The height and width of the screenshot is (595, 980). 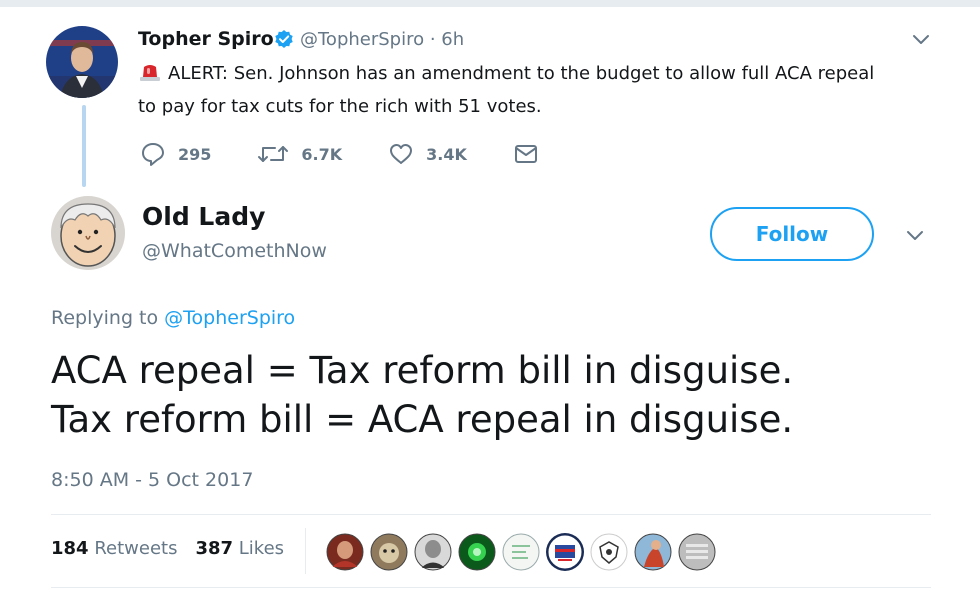 I want to click on avatar-old-lady, so click(x=88, y=233).